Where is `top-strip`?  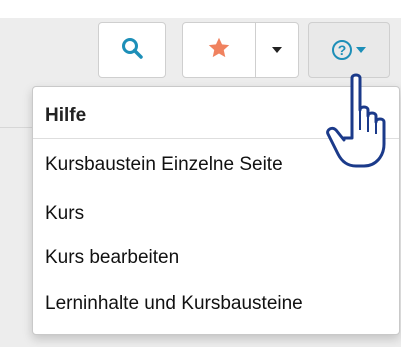 top-strip is located at coordinates (200, 9).